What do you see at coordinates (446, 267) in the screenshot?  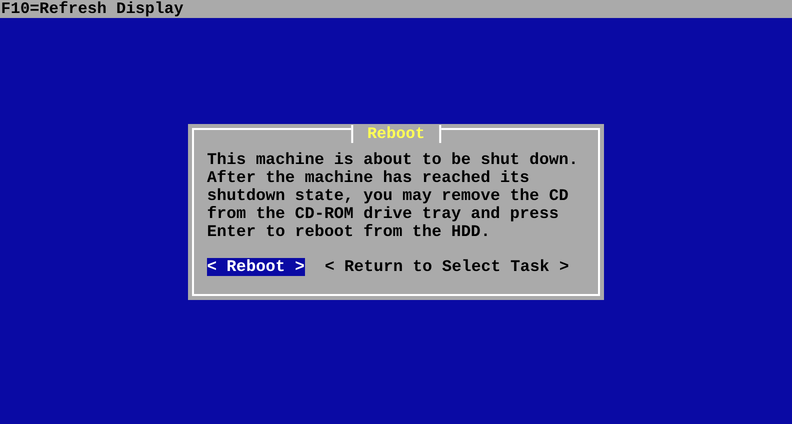 I see `dialog-button: < Return to Select Task >` at bounding box center [446, 267].